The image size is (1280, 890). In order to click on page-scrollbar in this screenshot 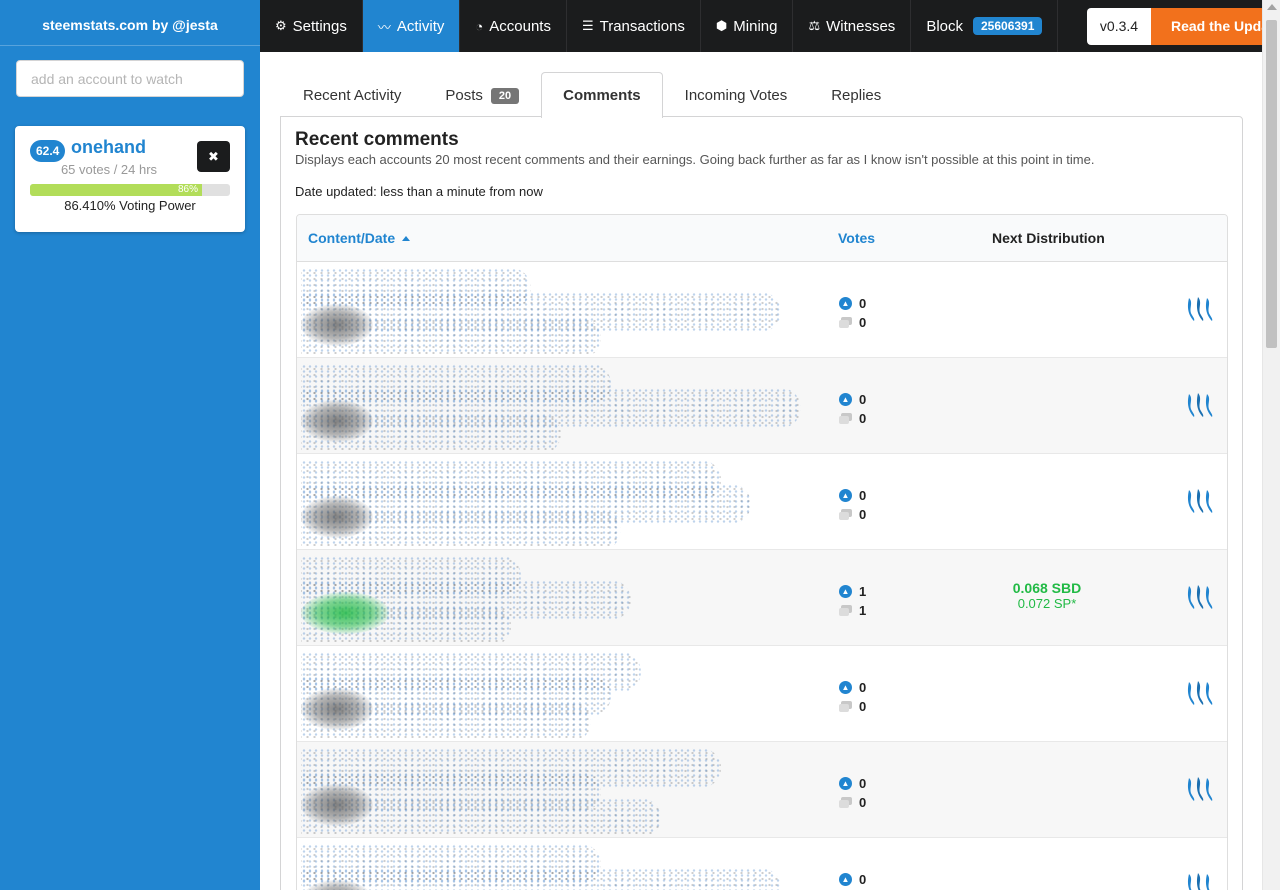, I will do `click(1271, 445)`.